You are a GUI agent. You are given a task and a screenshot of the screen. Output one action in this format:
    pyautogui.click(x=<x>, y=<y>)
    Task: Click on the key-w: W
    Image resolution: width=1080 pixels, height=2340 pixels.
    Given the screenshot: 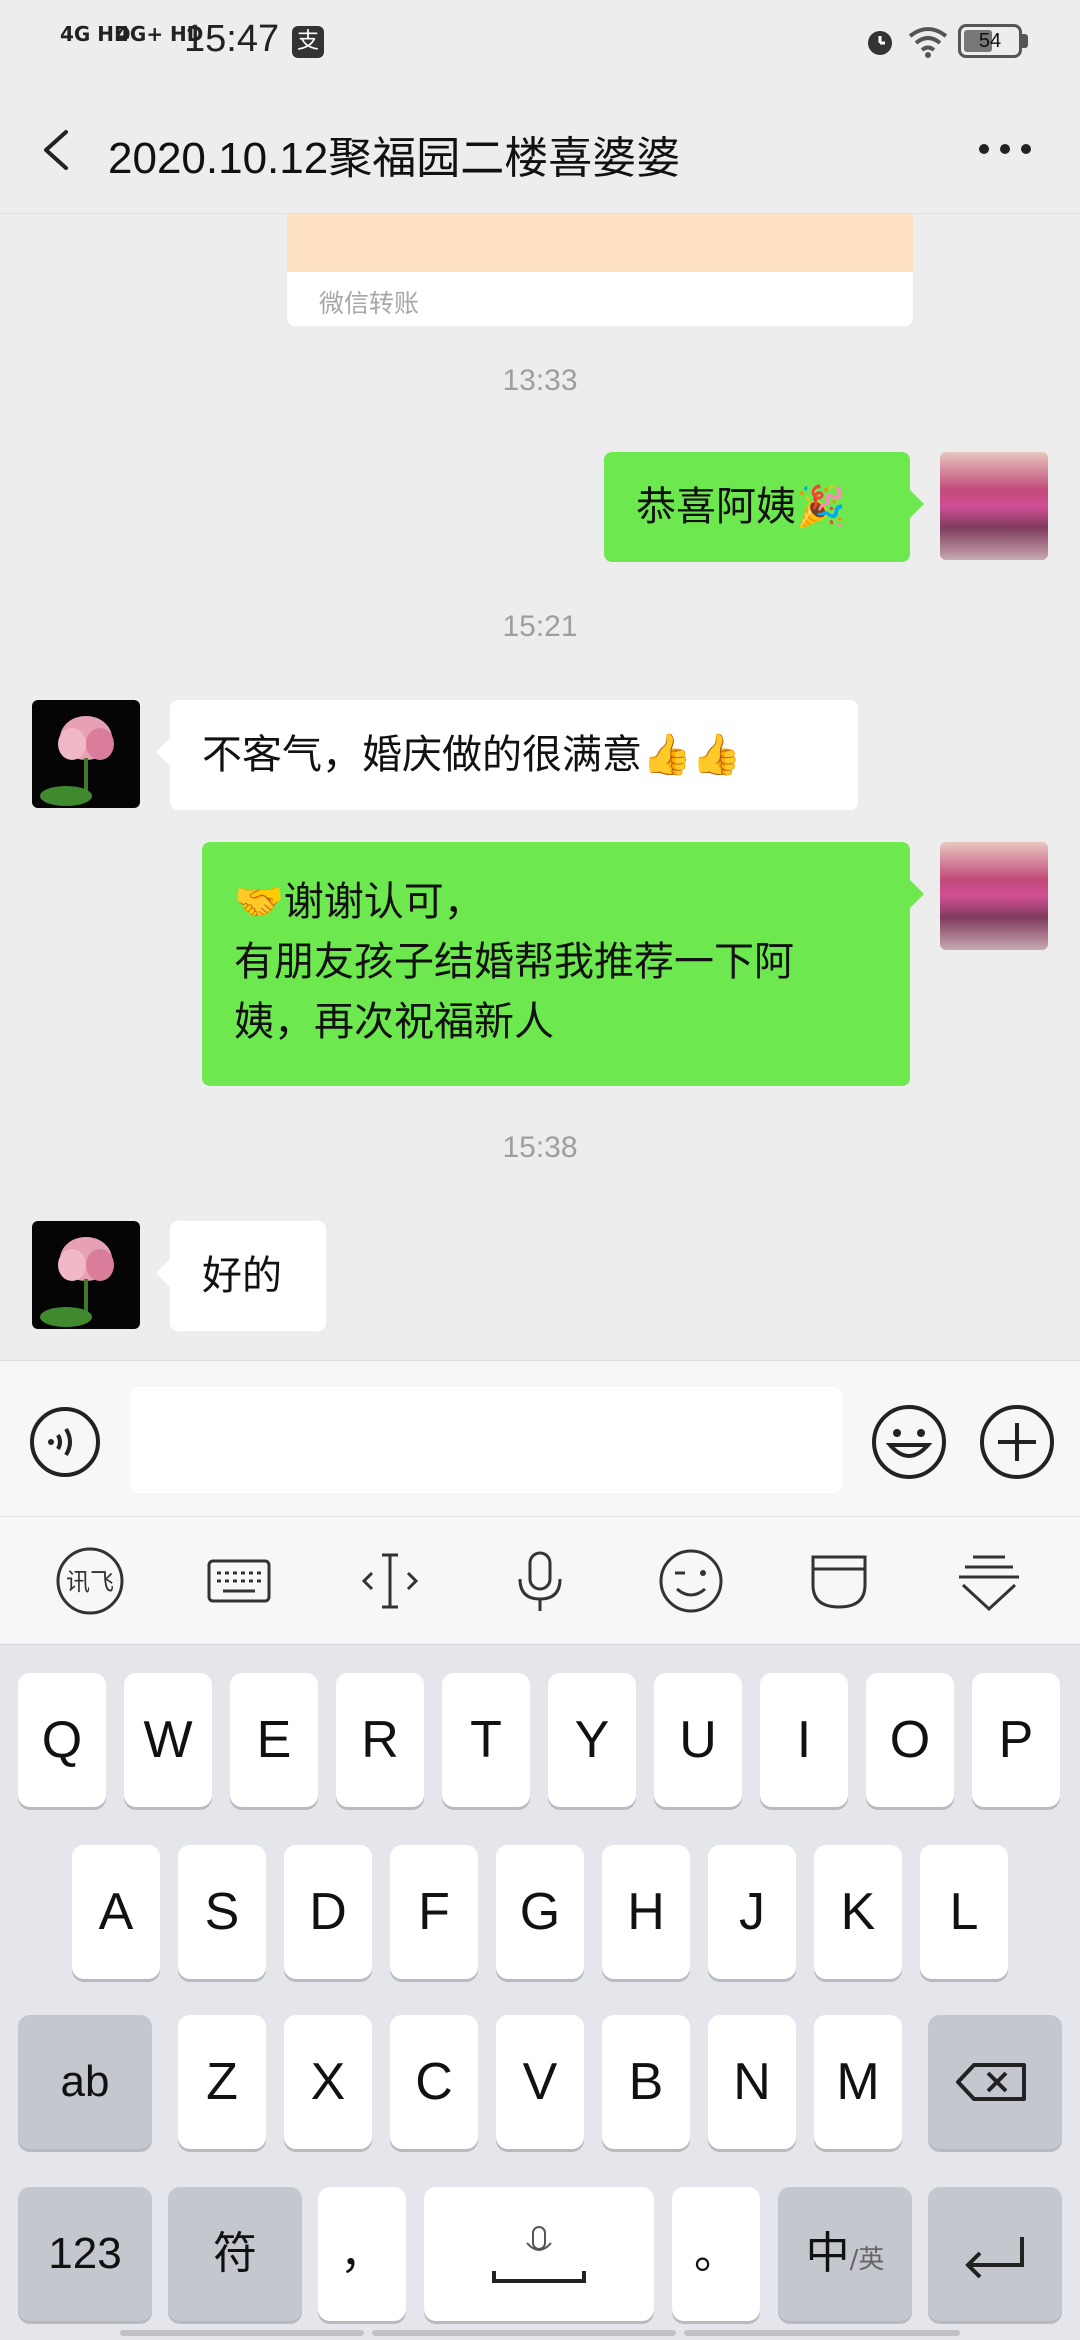 What is the action you would take?
    pyautogui.click(x=168, y=1740)
    